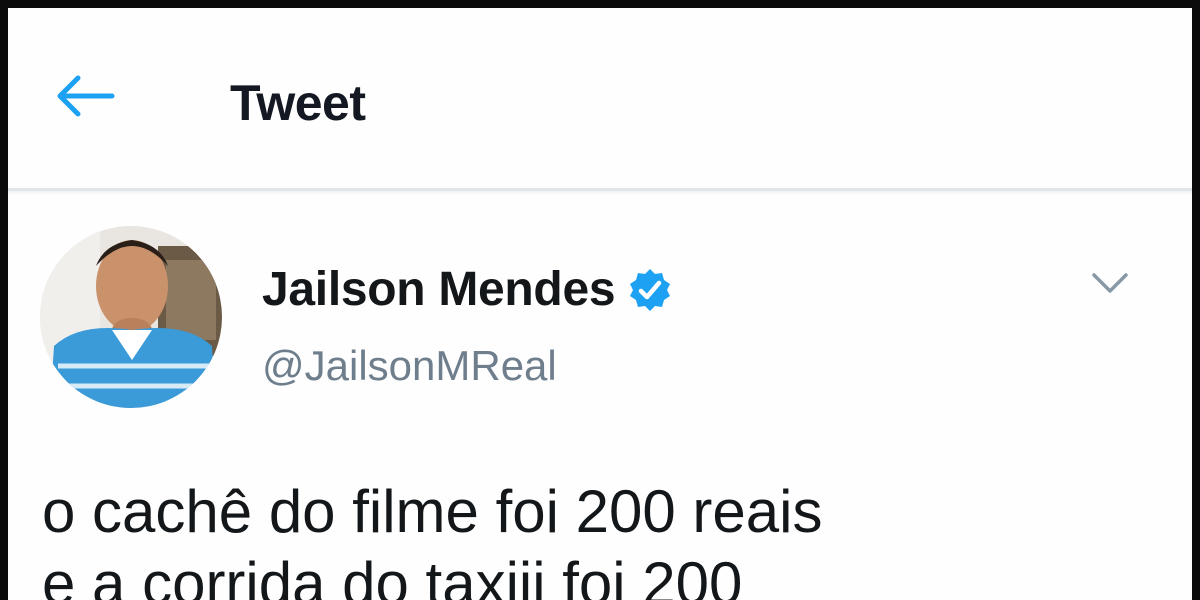  What do you see at coordinates (84, 96) in the screenshot?
I see `arrow-left-icon` at bounding box center [84, 96].